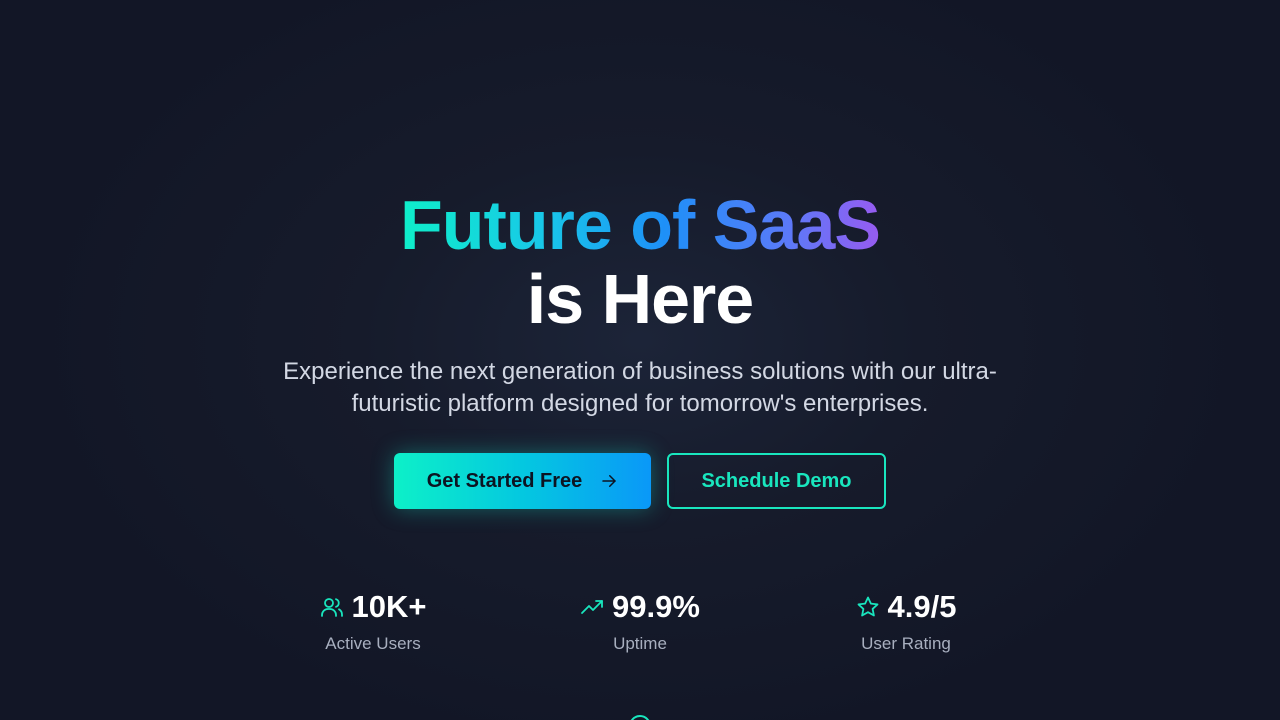 The image size is (1280, 720). I want to click on stat-value: 99.9%, so click(656, 606).